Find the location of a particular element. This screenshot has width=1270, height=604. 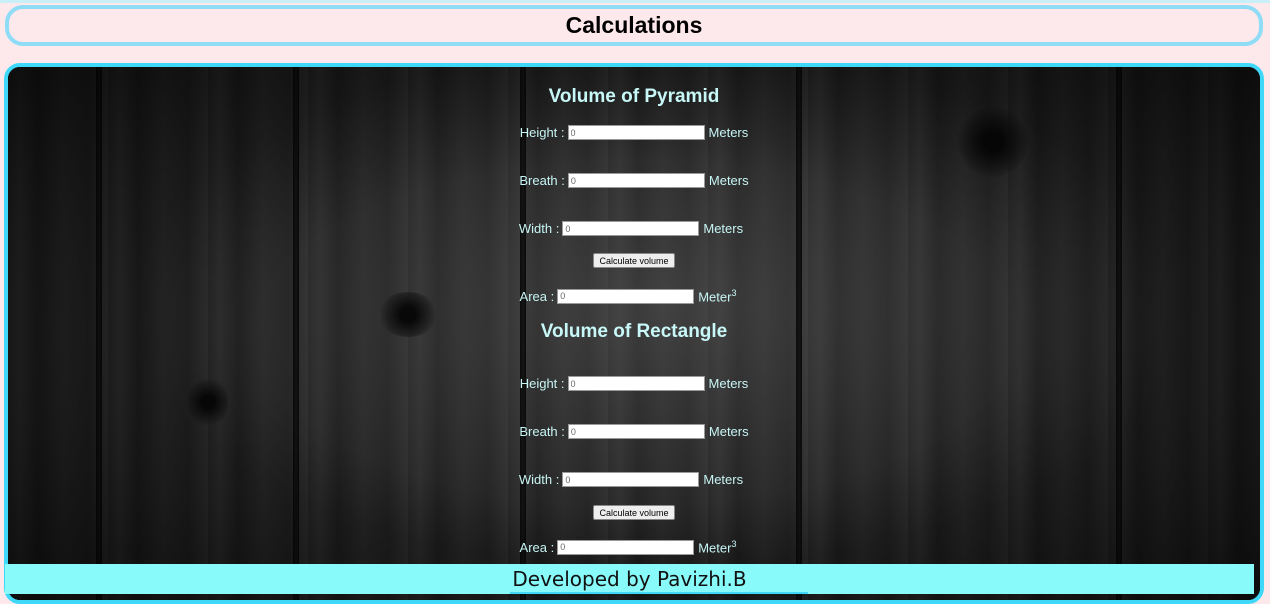

pyramid-width-unit: Meters is located at coordinates (723, 228).